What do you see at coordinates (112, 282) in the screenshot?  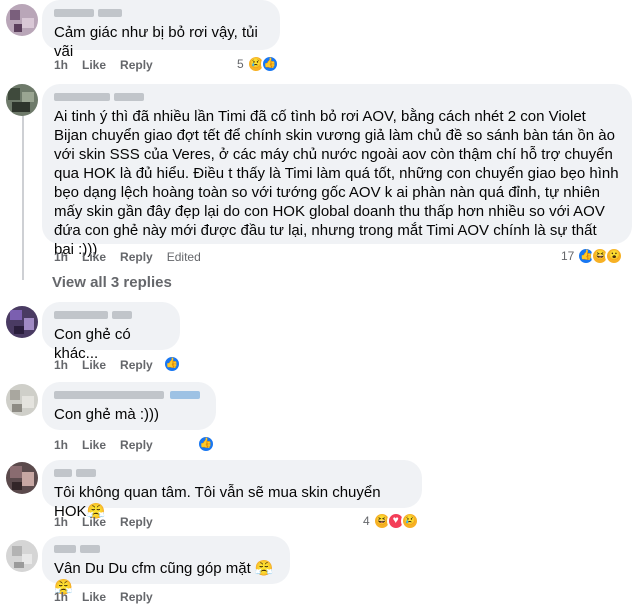 I see `view-all-replies-link: View all 3 replies` at bounding box center [112, 282].